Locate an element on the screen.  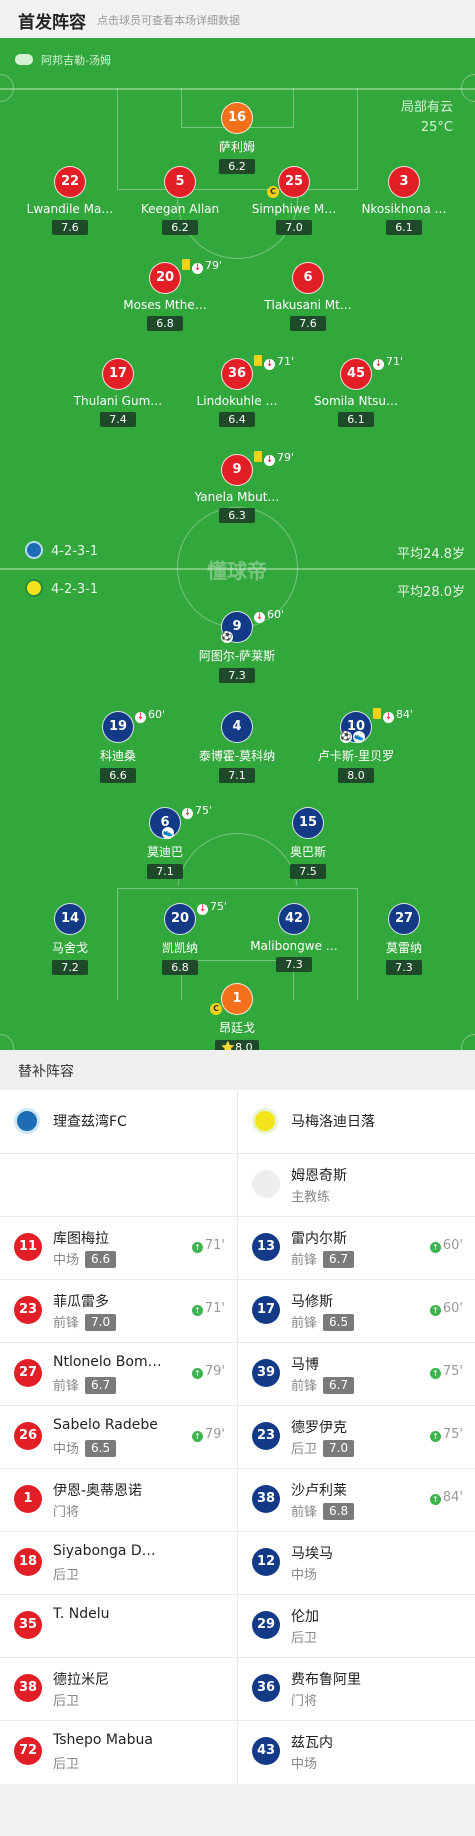
player-name: 库图梅拉 is located at coordinates (81, 1239).